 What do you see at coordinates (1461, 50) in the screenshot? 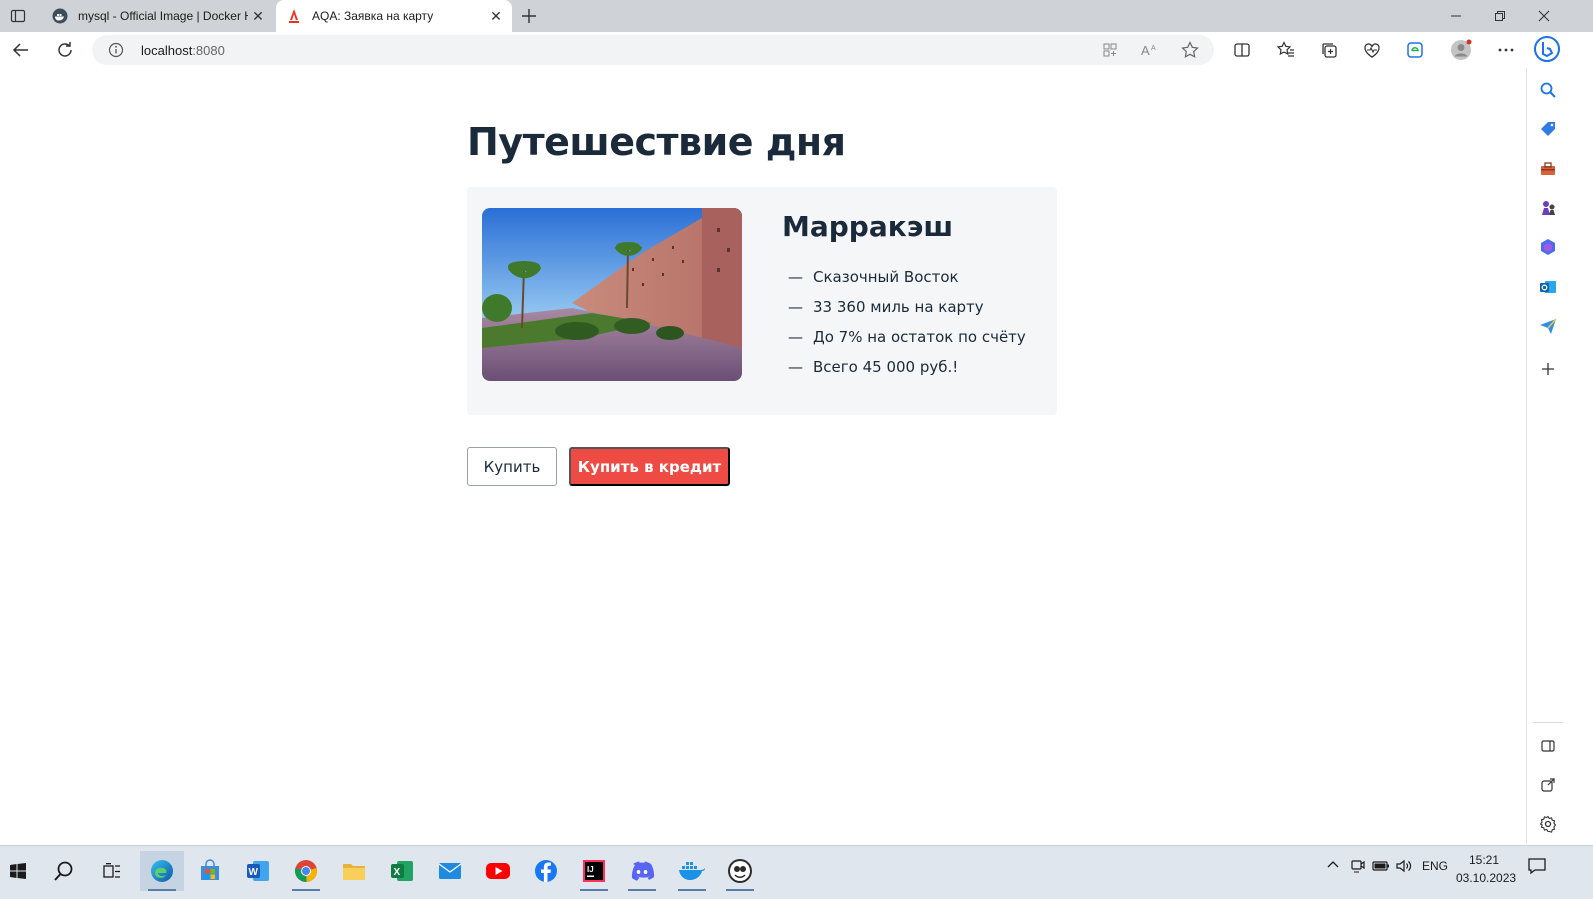
I see `profile-avatar-icon` at bounding box center [1461, 50].